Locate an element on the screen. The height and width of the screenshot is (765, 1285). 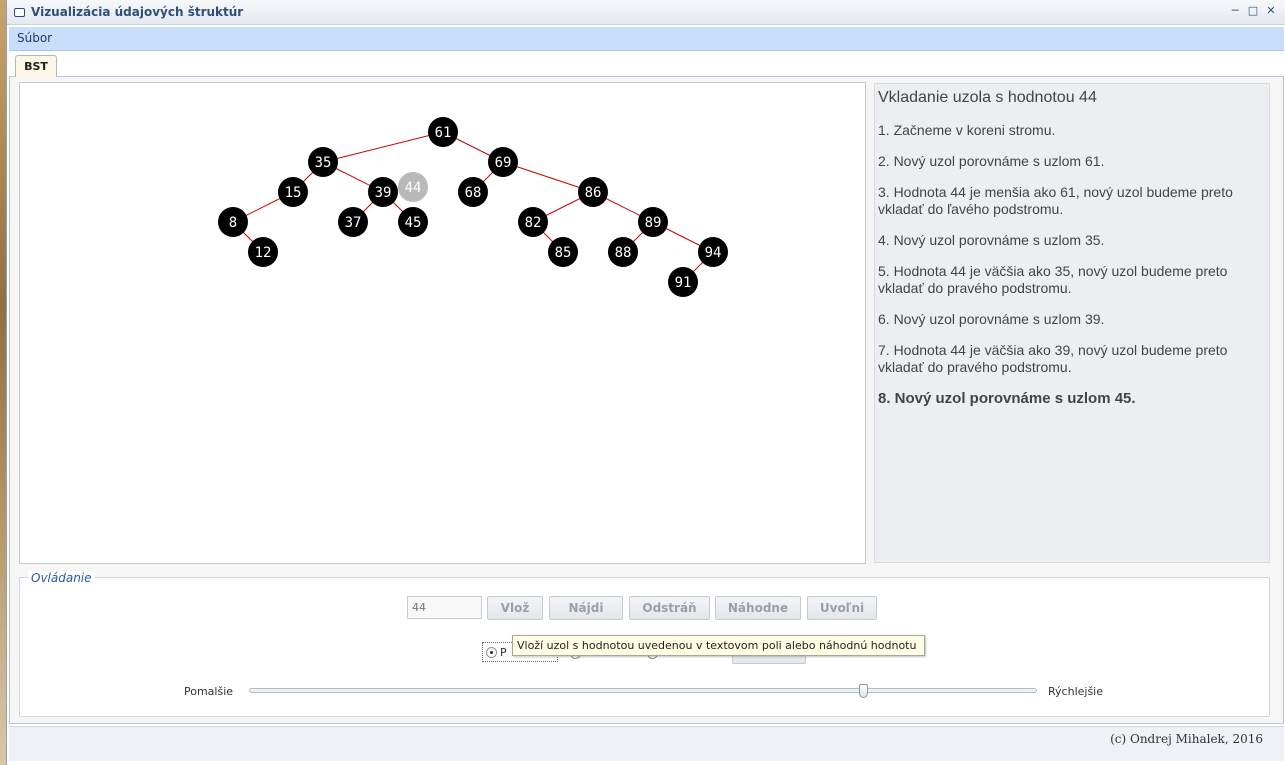
tree-node: 89 is located at coordinates (653, 222).